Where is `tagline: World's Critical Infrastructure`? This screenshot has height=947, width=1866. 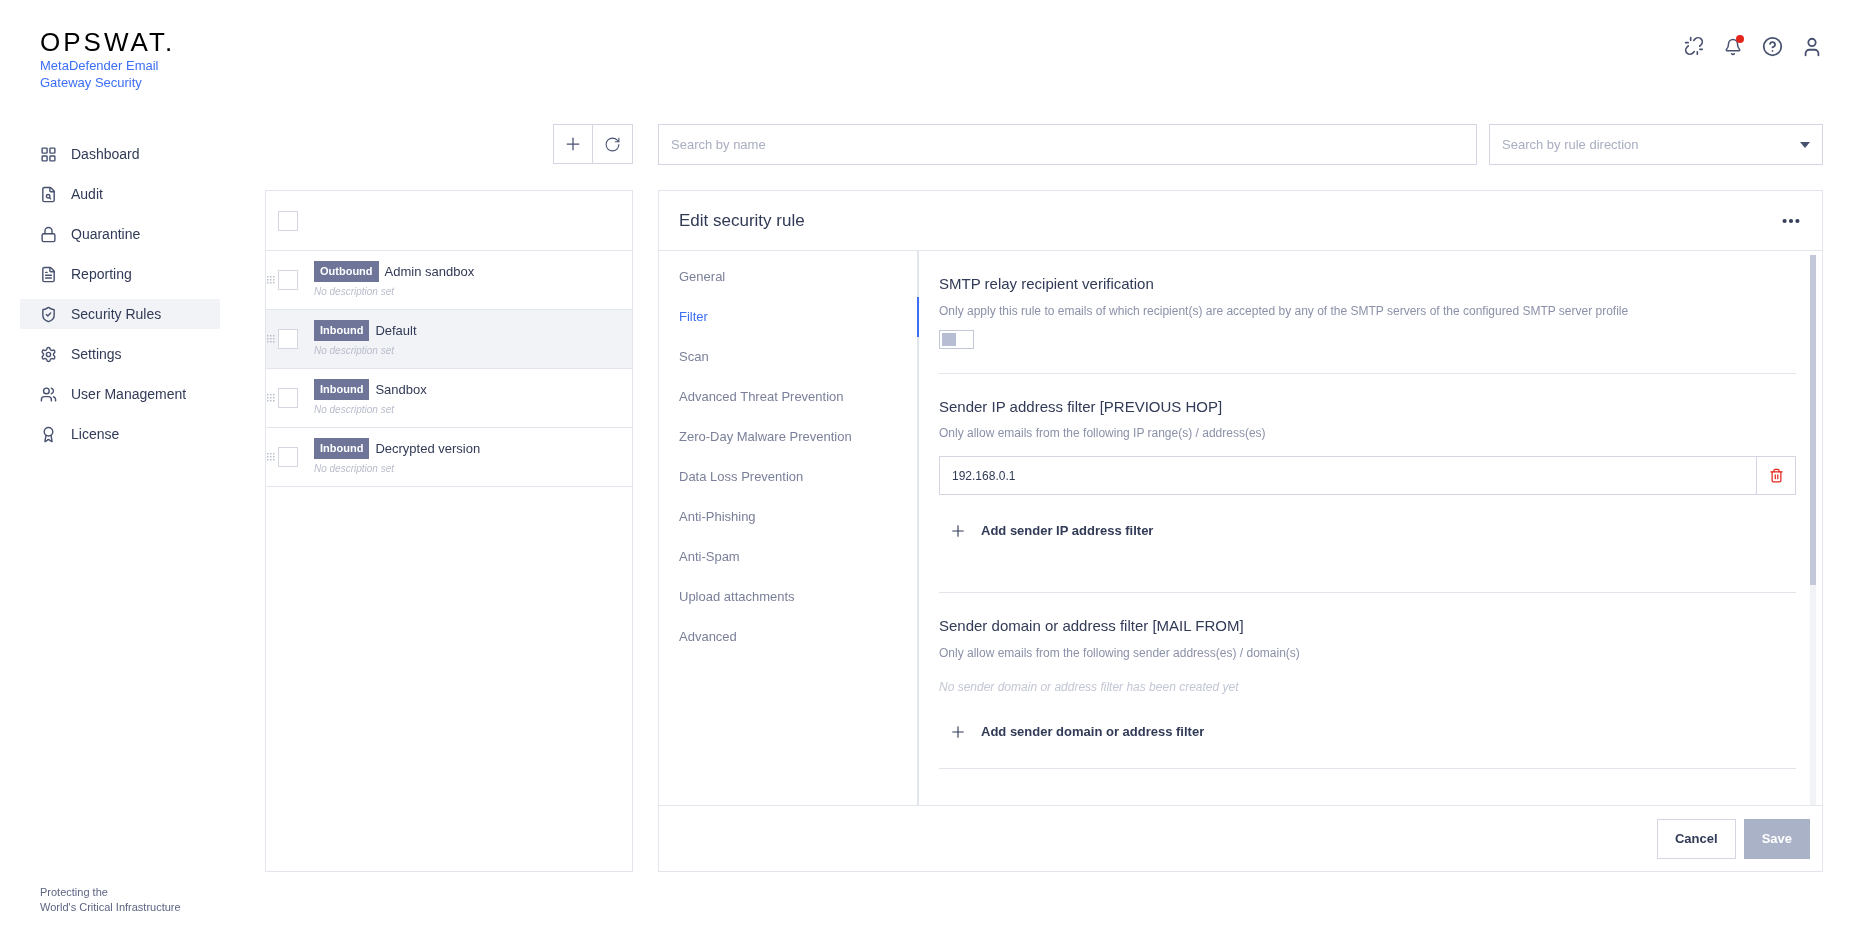 tagline: World's Critical Infrastructure is located at coordinates (111, 907).